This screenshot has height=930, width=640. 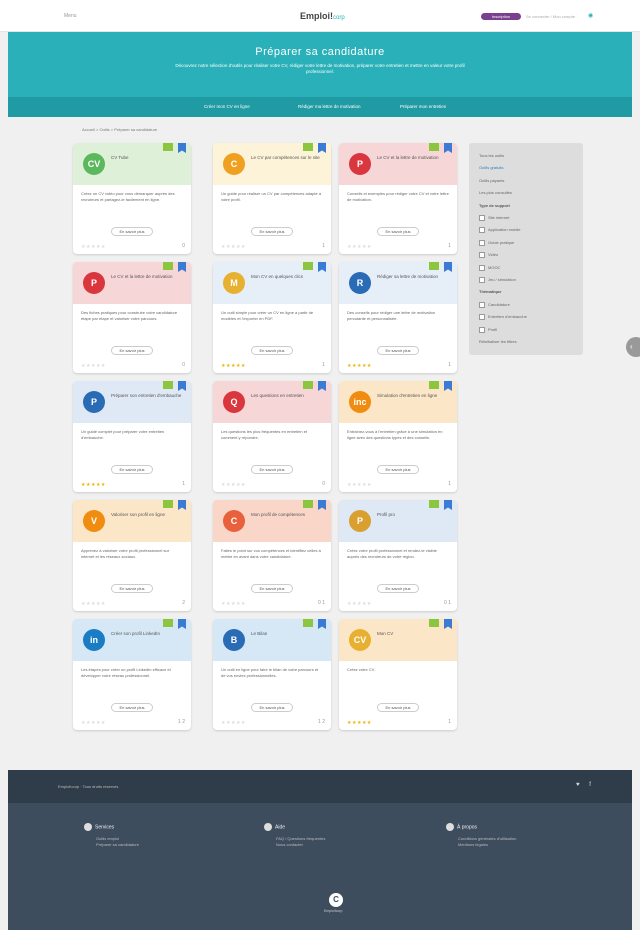 What do you see at coordinates (287, 396) in the screenshot?
I see `card-title: Les questions en entretien` at bounding box center [287, 396].